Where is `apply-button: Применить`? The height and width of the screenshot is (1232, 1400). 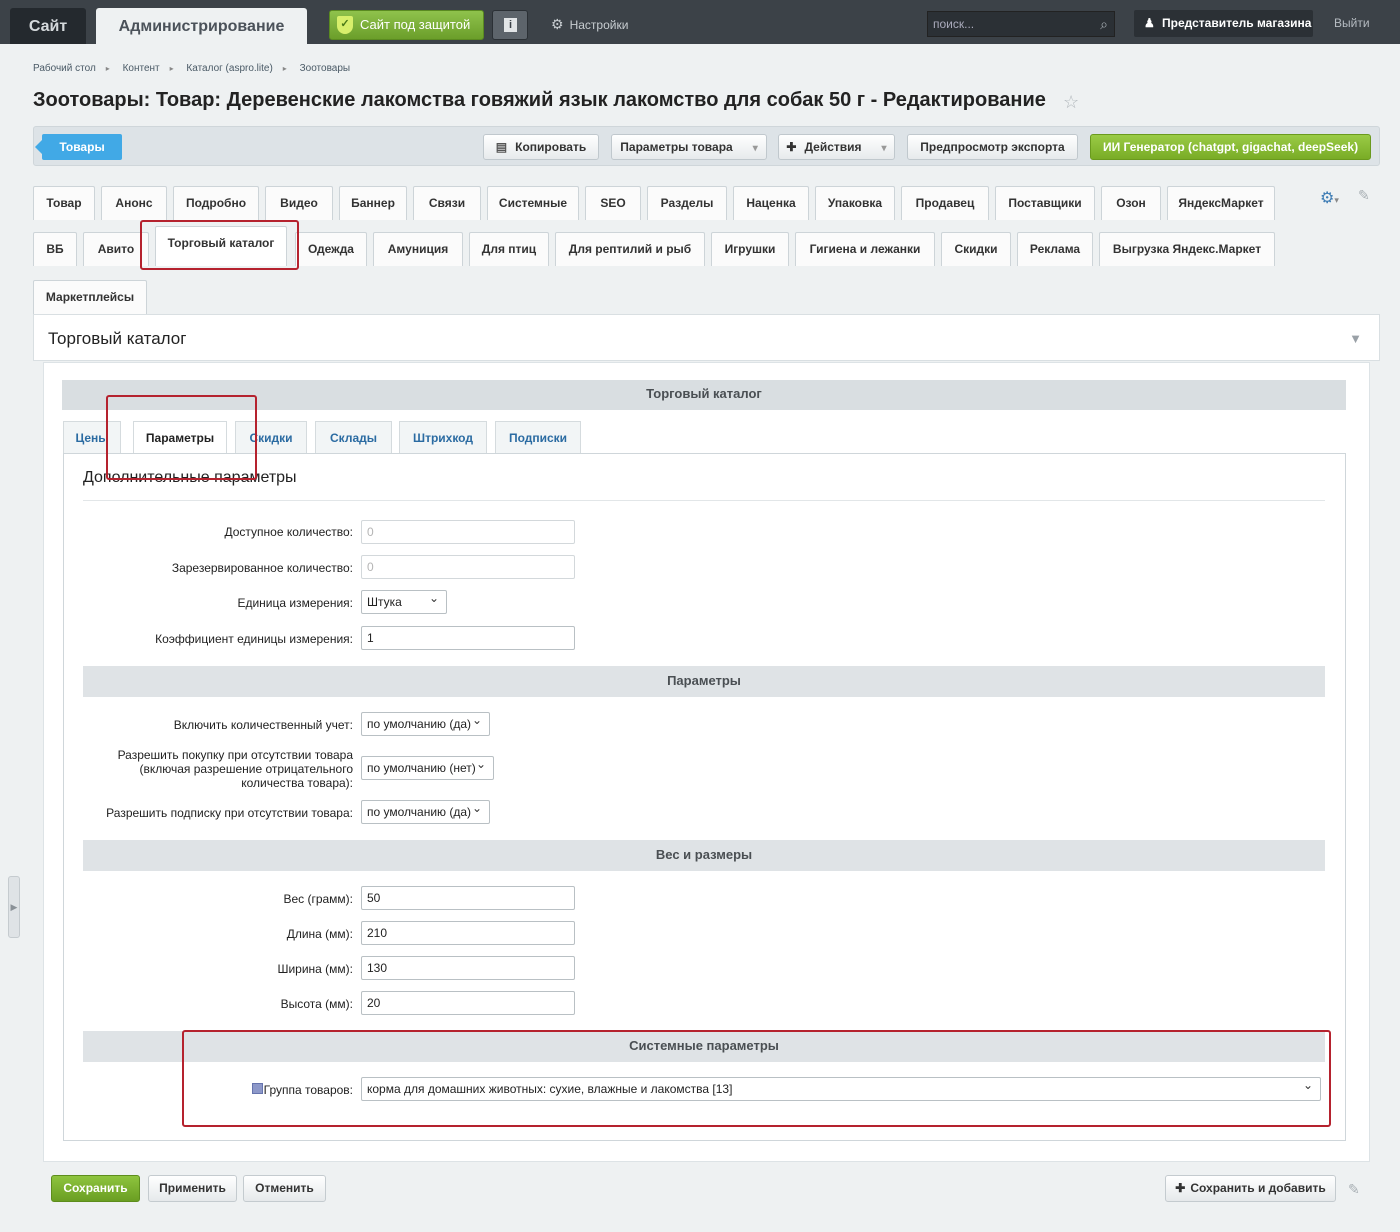
apply-button: Применить is located at coordinates (192, 1188).